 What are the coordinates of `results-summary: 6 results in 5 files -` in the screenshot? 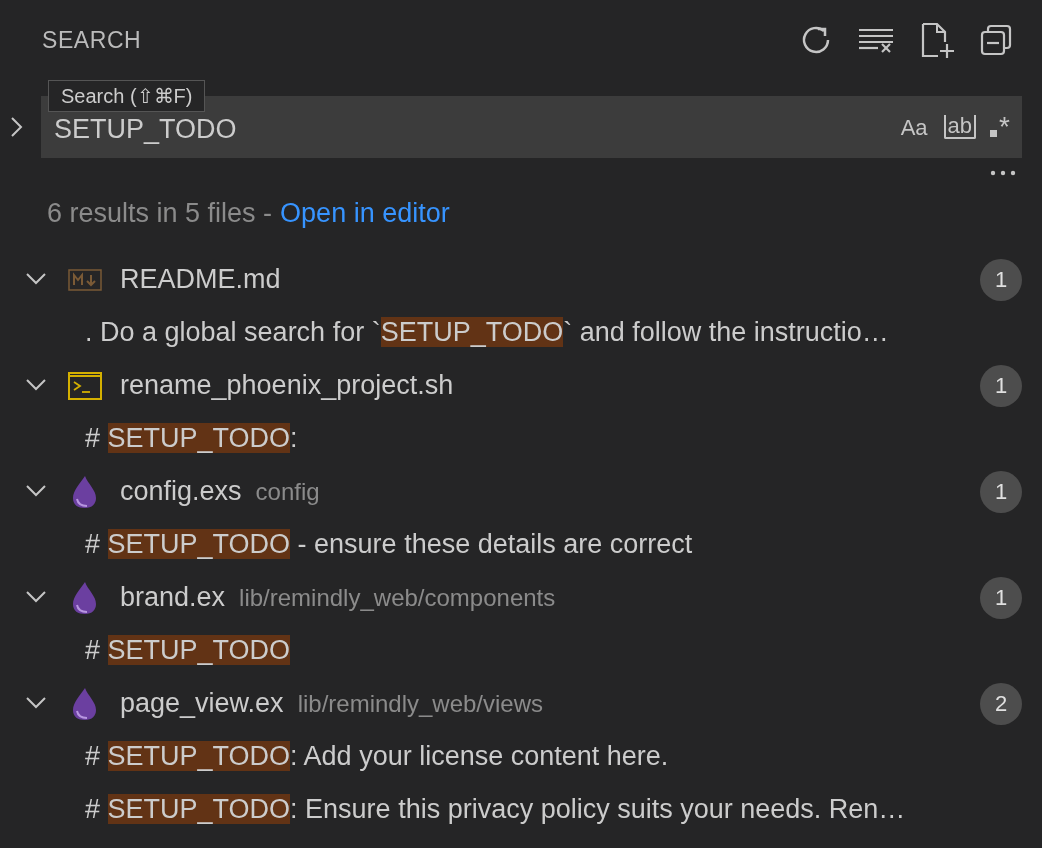 It's located at (160, 213).